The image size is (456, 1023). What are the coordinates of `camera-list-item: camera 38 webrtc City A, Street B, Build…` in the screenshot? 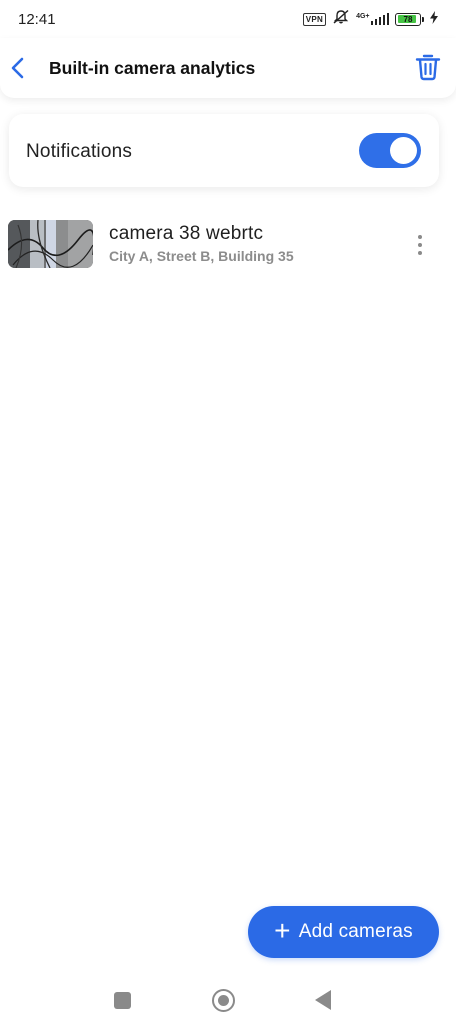 It's located at (228, 245).